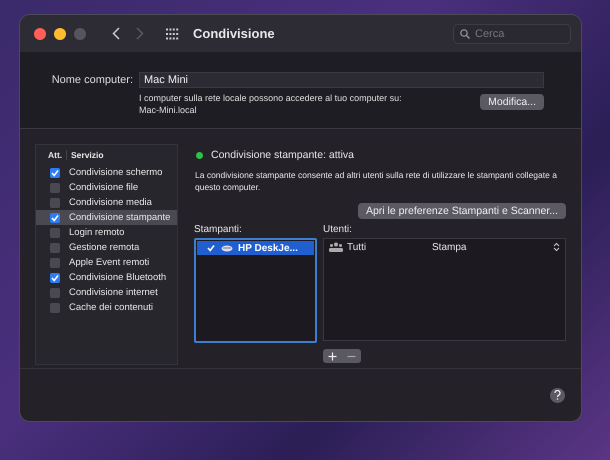  I want to click on service-row: Gestione remota, so click(106, 247).